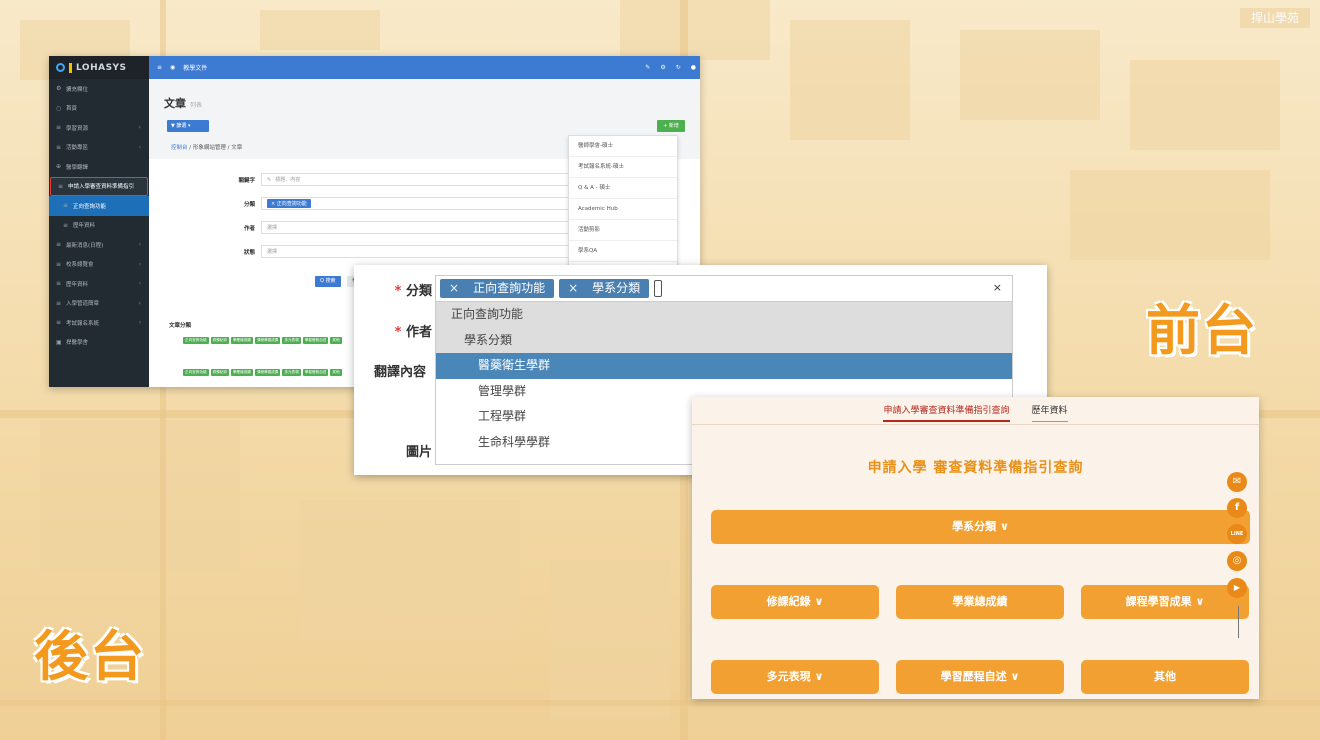 Image resolution: width=1320 pixels, height=740 pixels. I want to click on page-subtitle: 列表, so click(196, 105).